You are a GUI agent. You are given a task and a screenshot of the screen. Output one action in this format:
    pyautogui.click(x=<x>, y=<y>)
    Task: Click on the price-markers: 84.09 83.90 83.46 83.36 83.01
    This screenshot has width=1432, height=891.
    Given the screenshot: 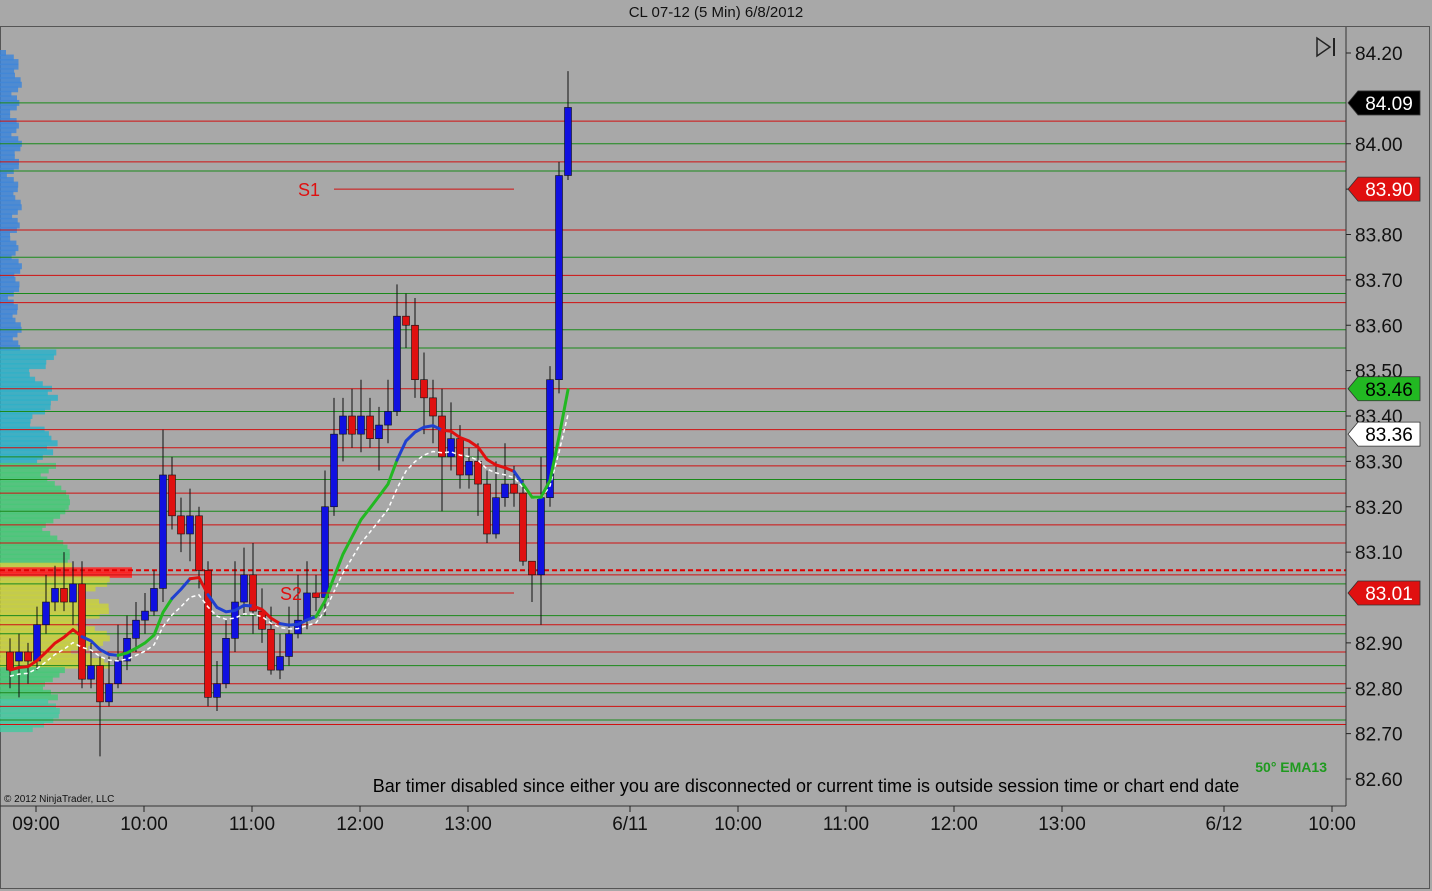 What is the action you would take?
    pyautogui.click(x=1384, y=348)
    